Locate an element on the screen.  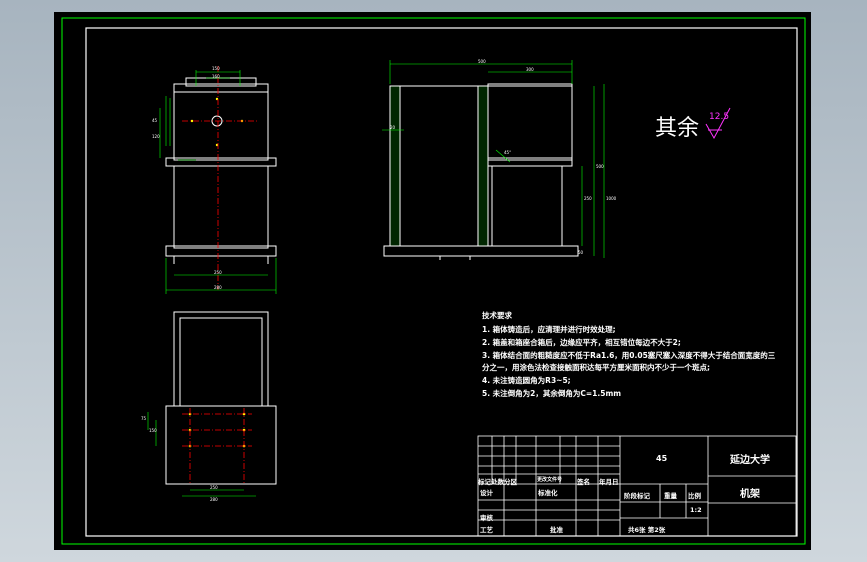
dim-text: 160 is located at coordinates (216, 76).